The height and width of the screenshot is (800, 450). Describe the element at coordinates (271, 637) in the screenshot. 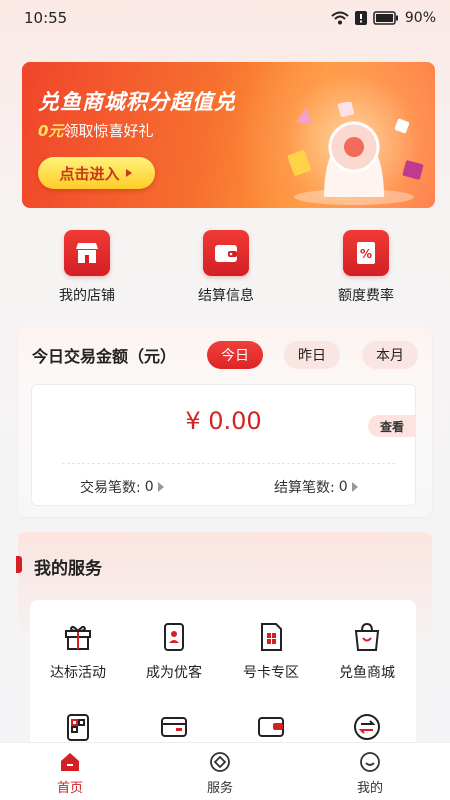

I see `sim-card-icon` at that location.